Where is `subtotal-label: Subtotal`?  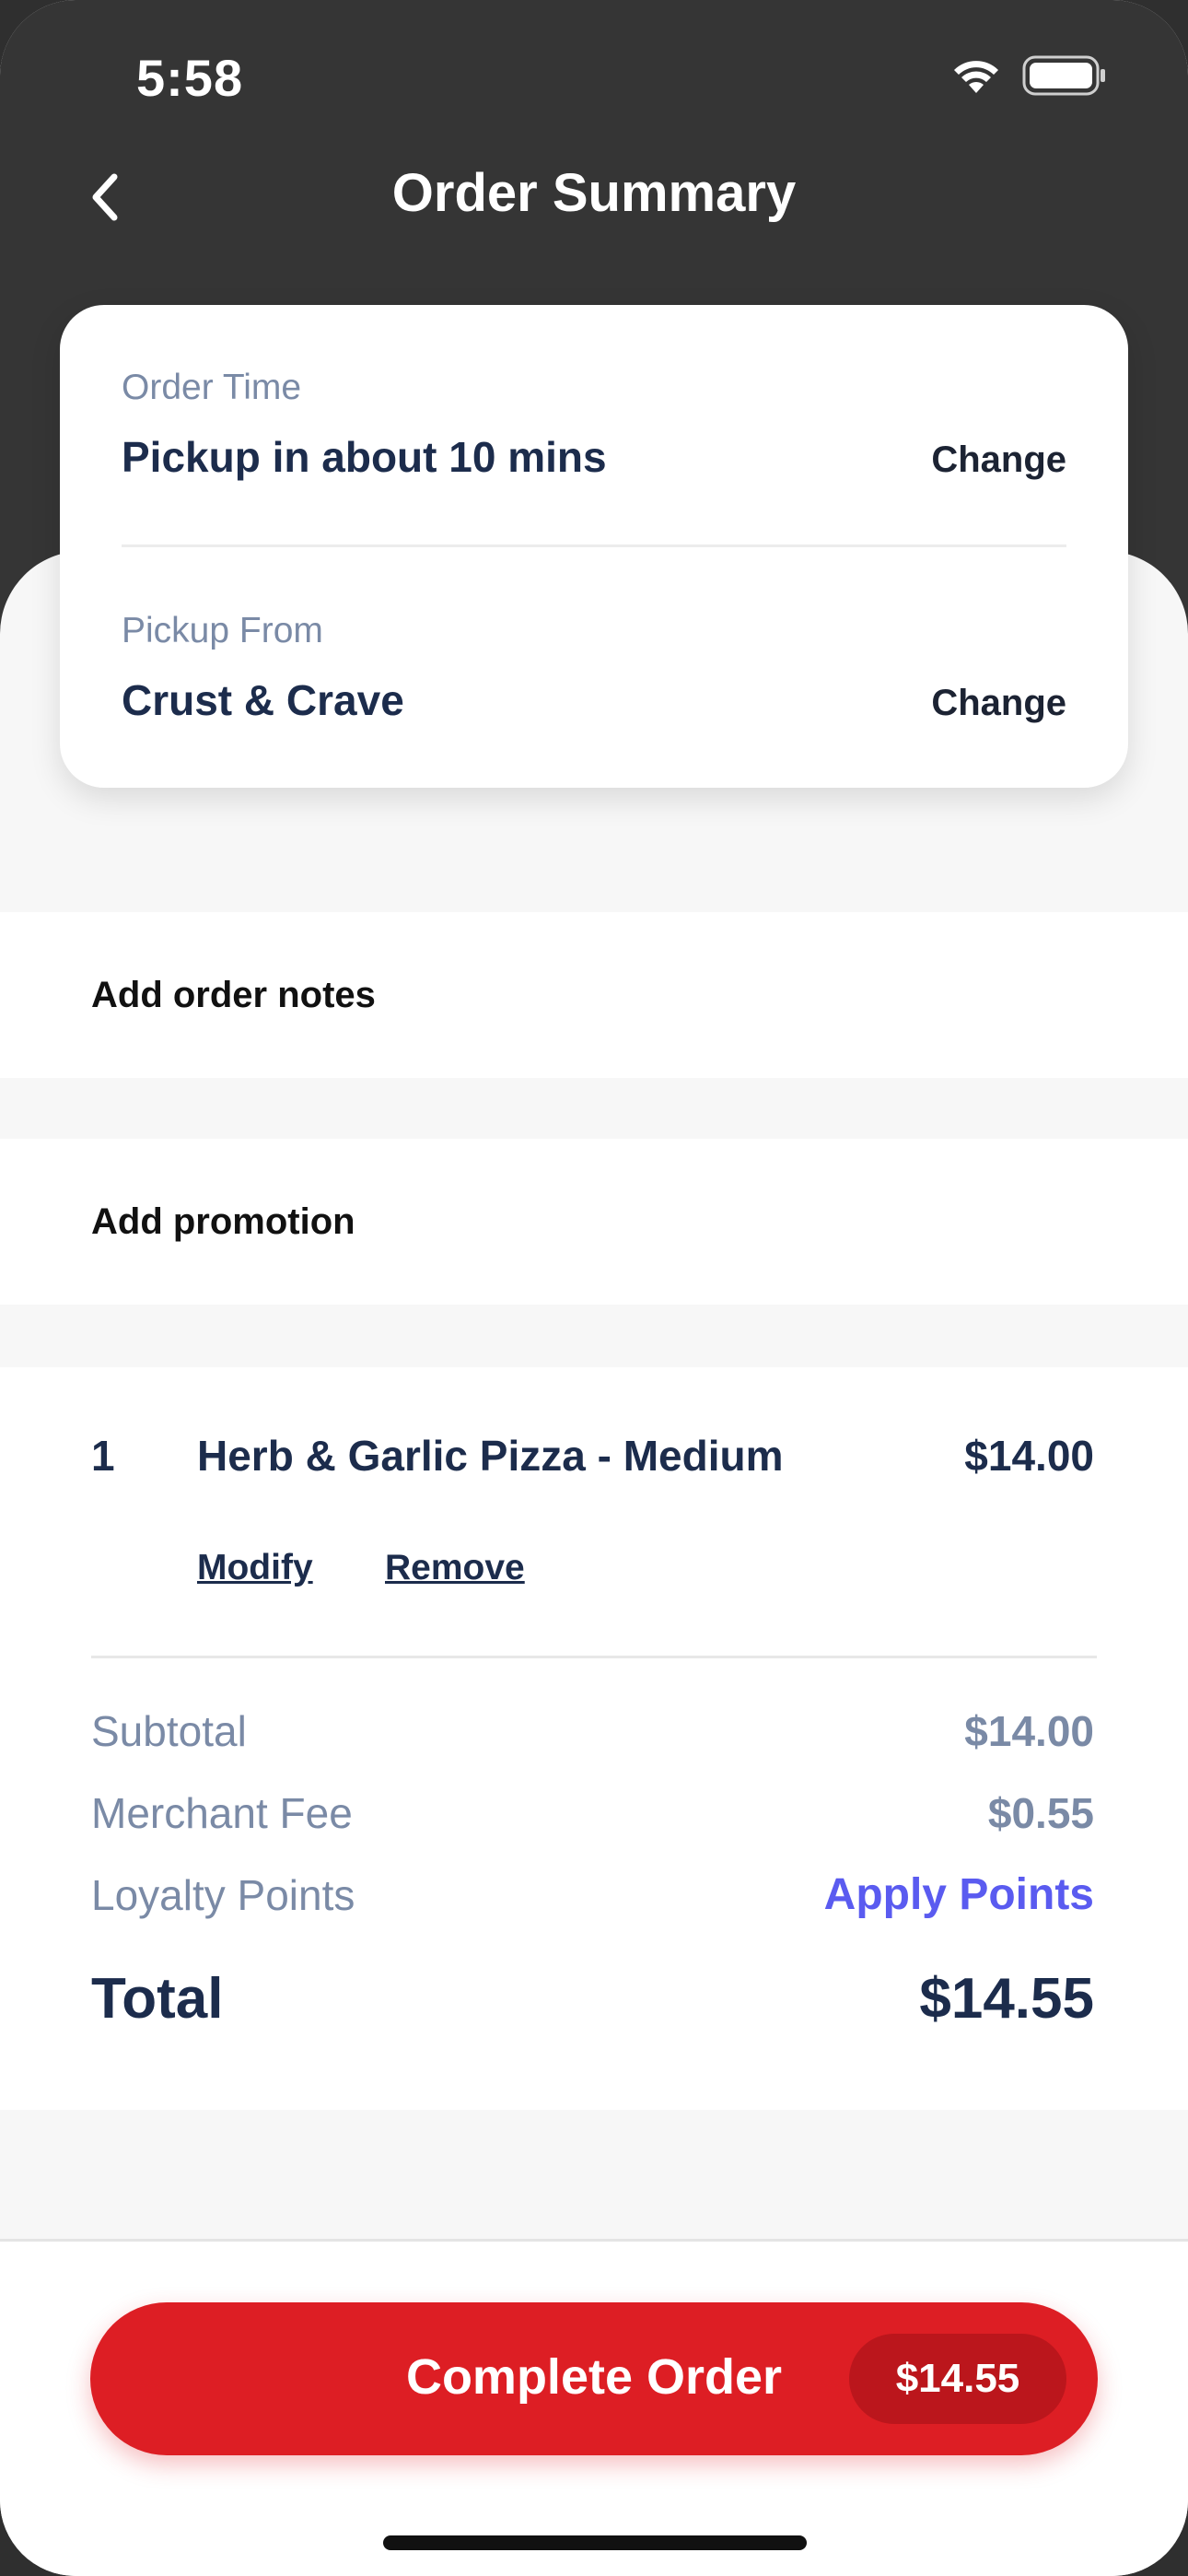 subtotal-label: Subtotal is located at coordinates (169, 1731).